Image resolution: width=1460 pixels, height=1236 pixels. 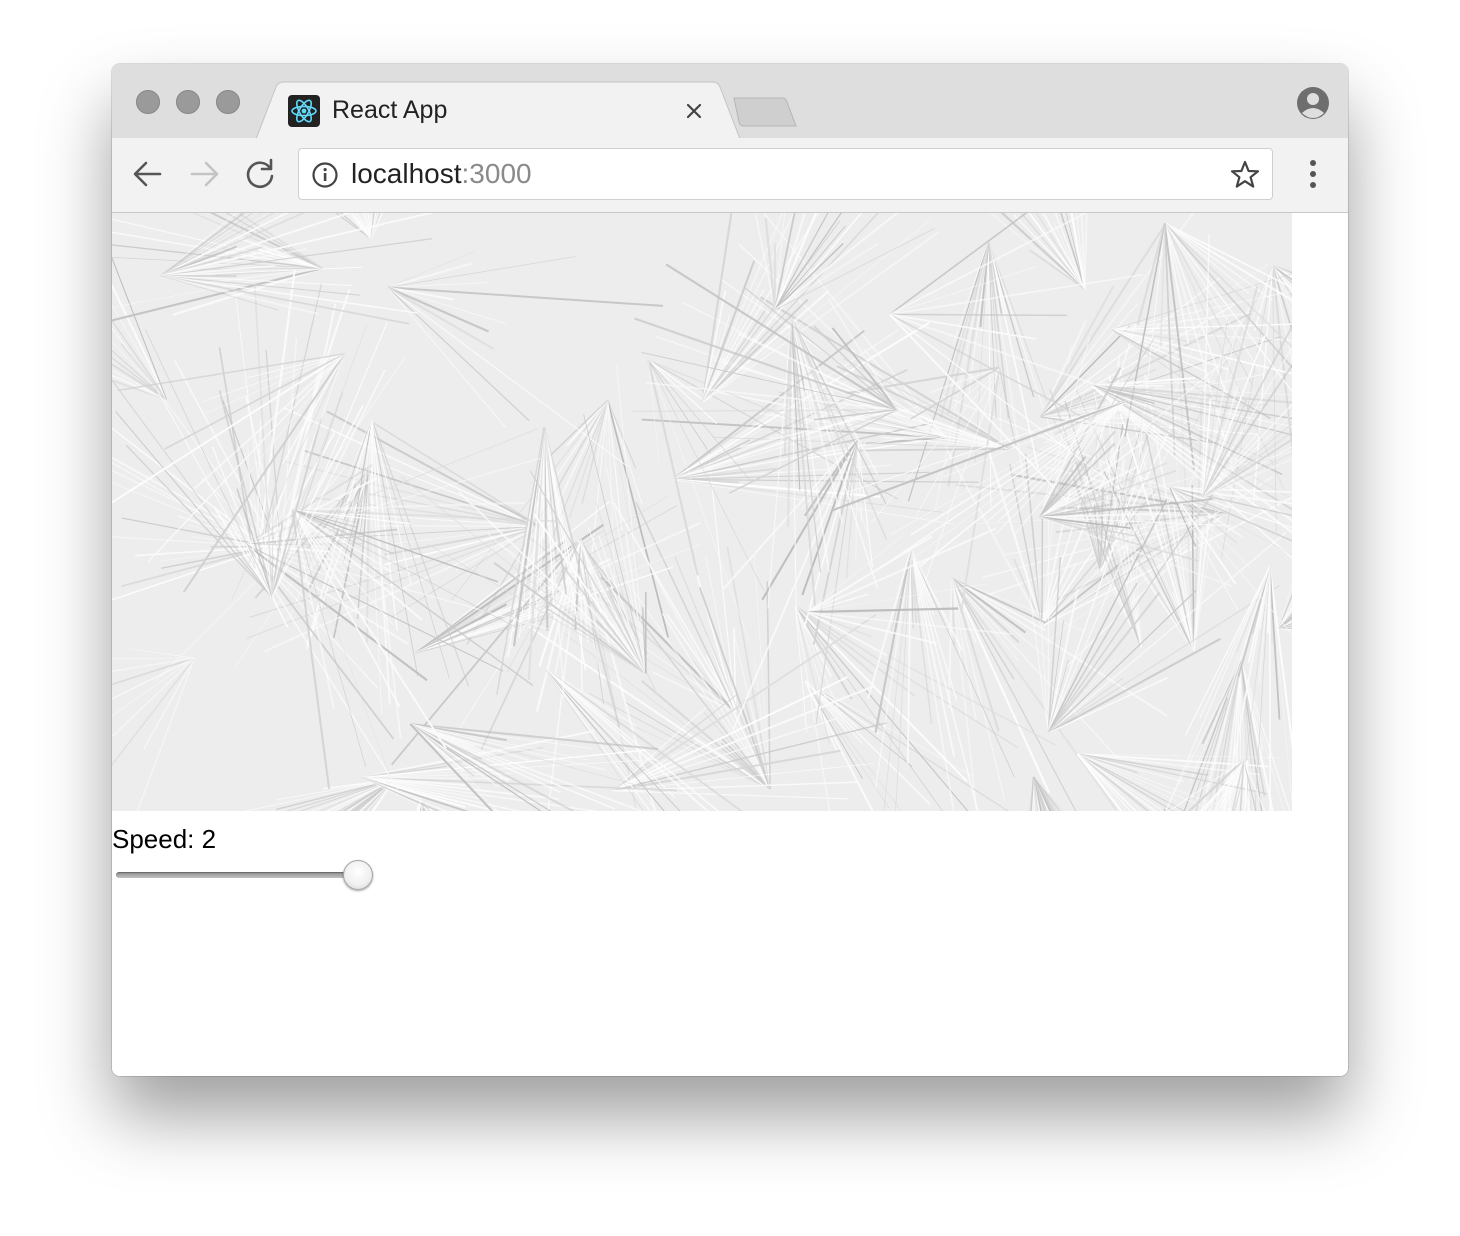 I want to click on title-bar: React App, so click(x=730, y=101).